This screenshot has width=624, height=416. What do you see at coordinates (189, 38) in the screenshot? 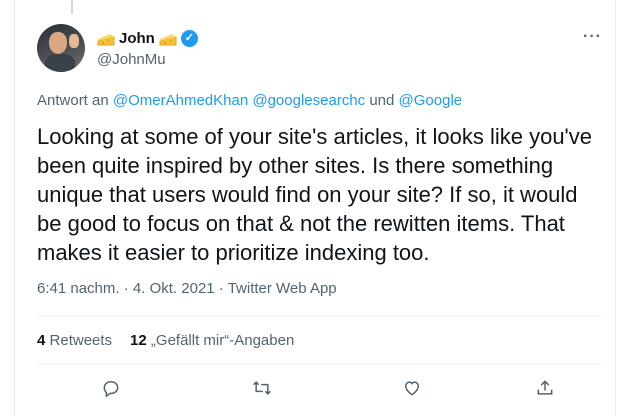
I see `verified-badge-icon: ✓` at bounding box center [189, 38].